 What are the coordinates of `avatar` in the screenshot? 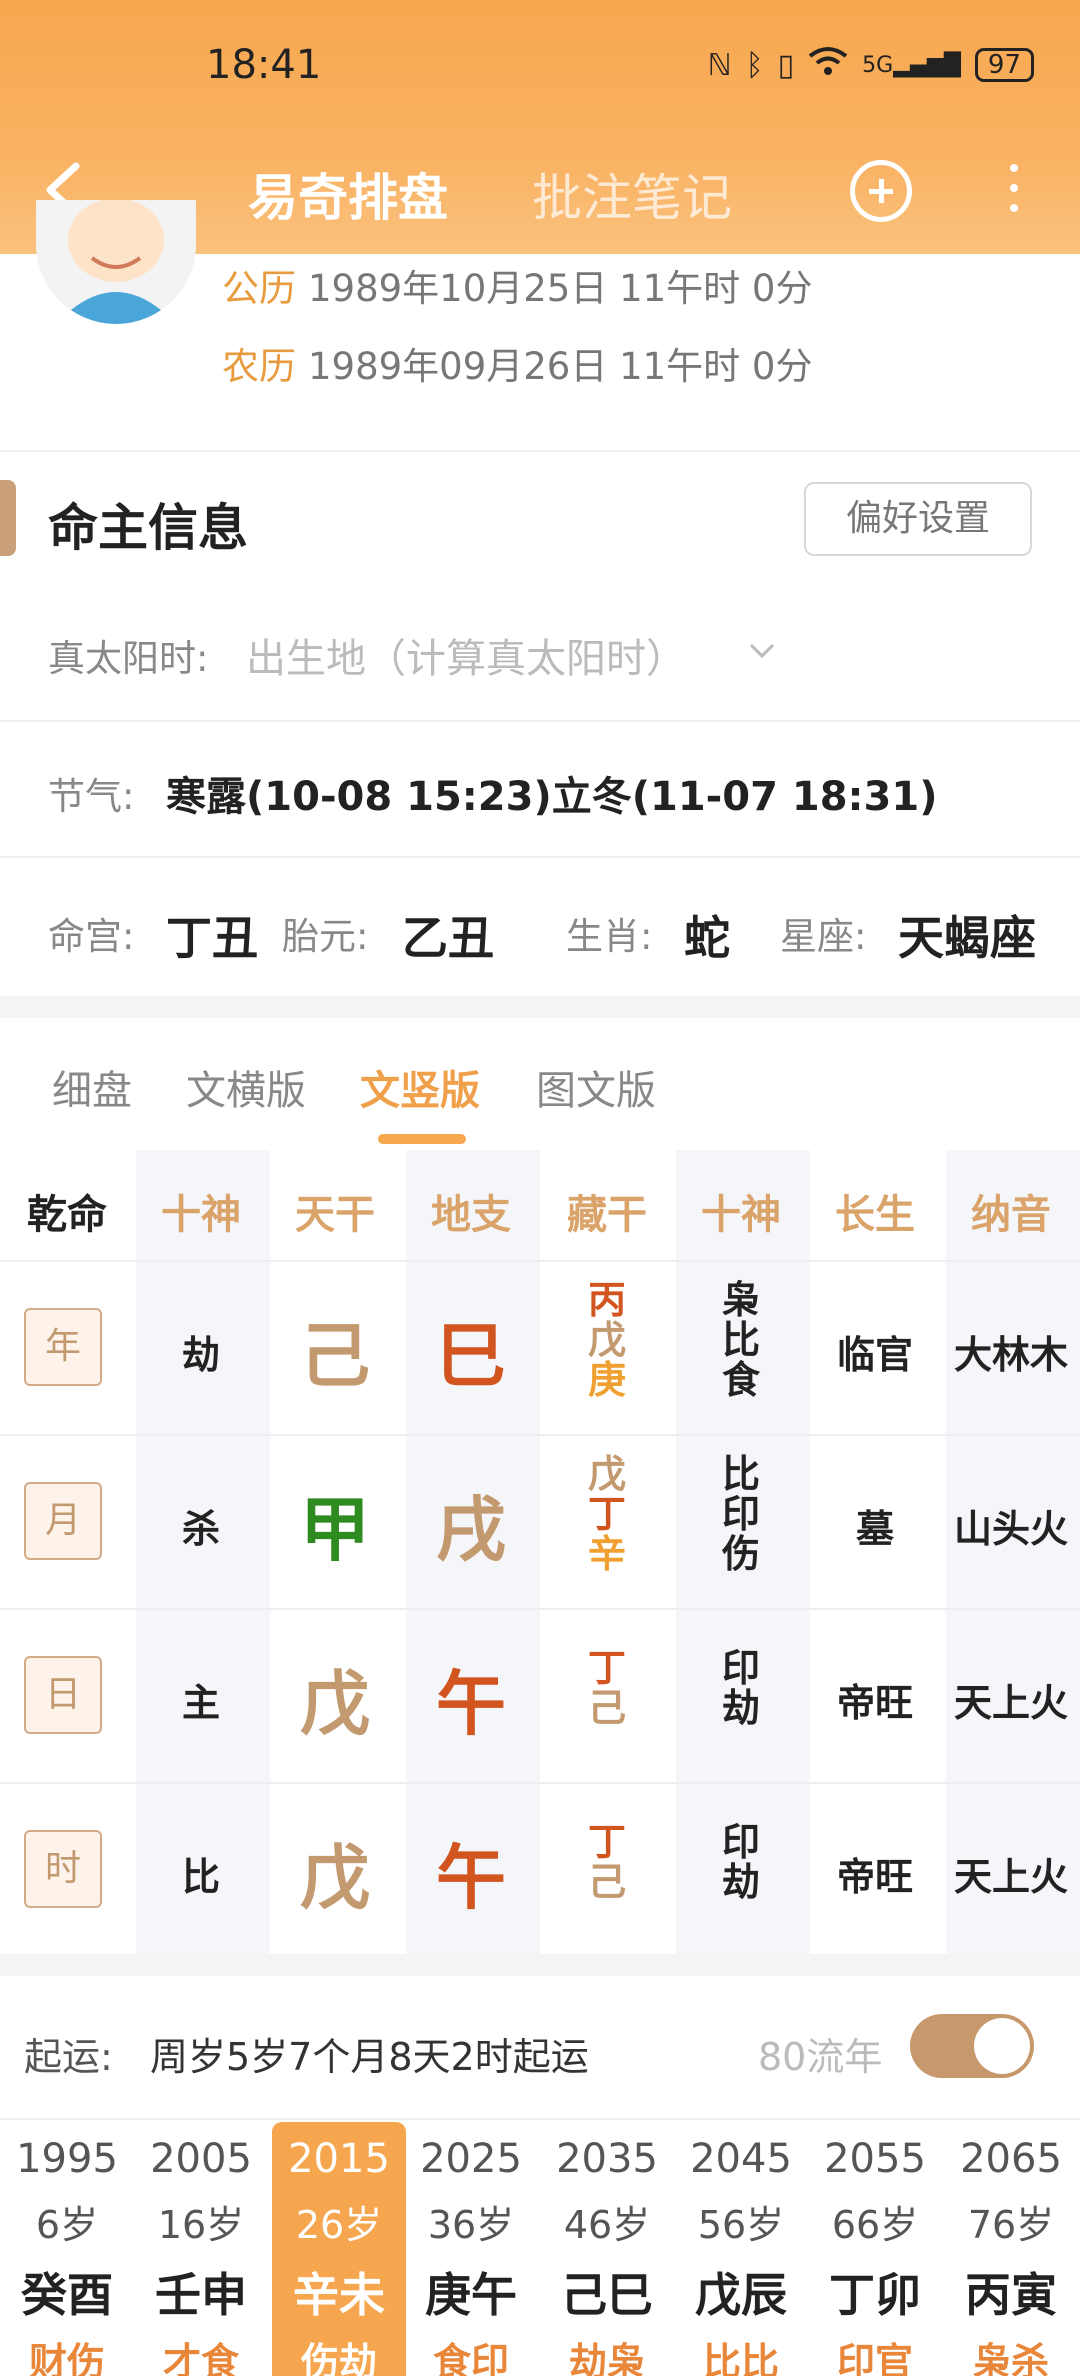 It's located at (116, 262).